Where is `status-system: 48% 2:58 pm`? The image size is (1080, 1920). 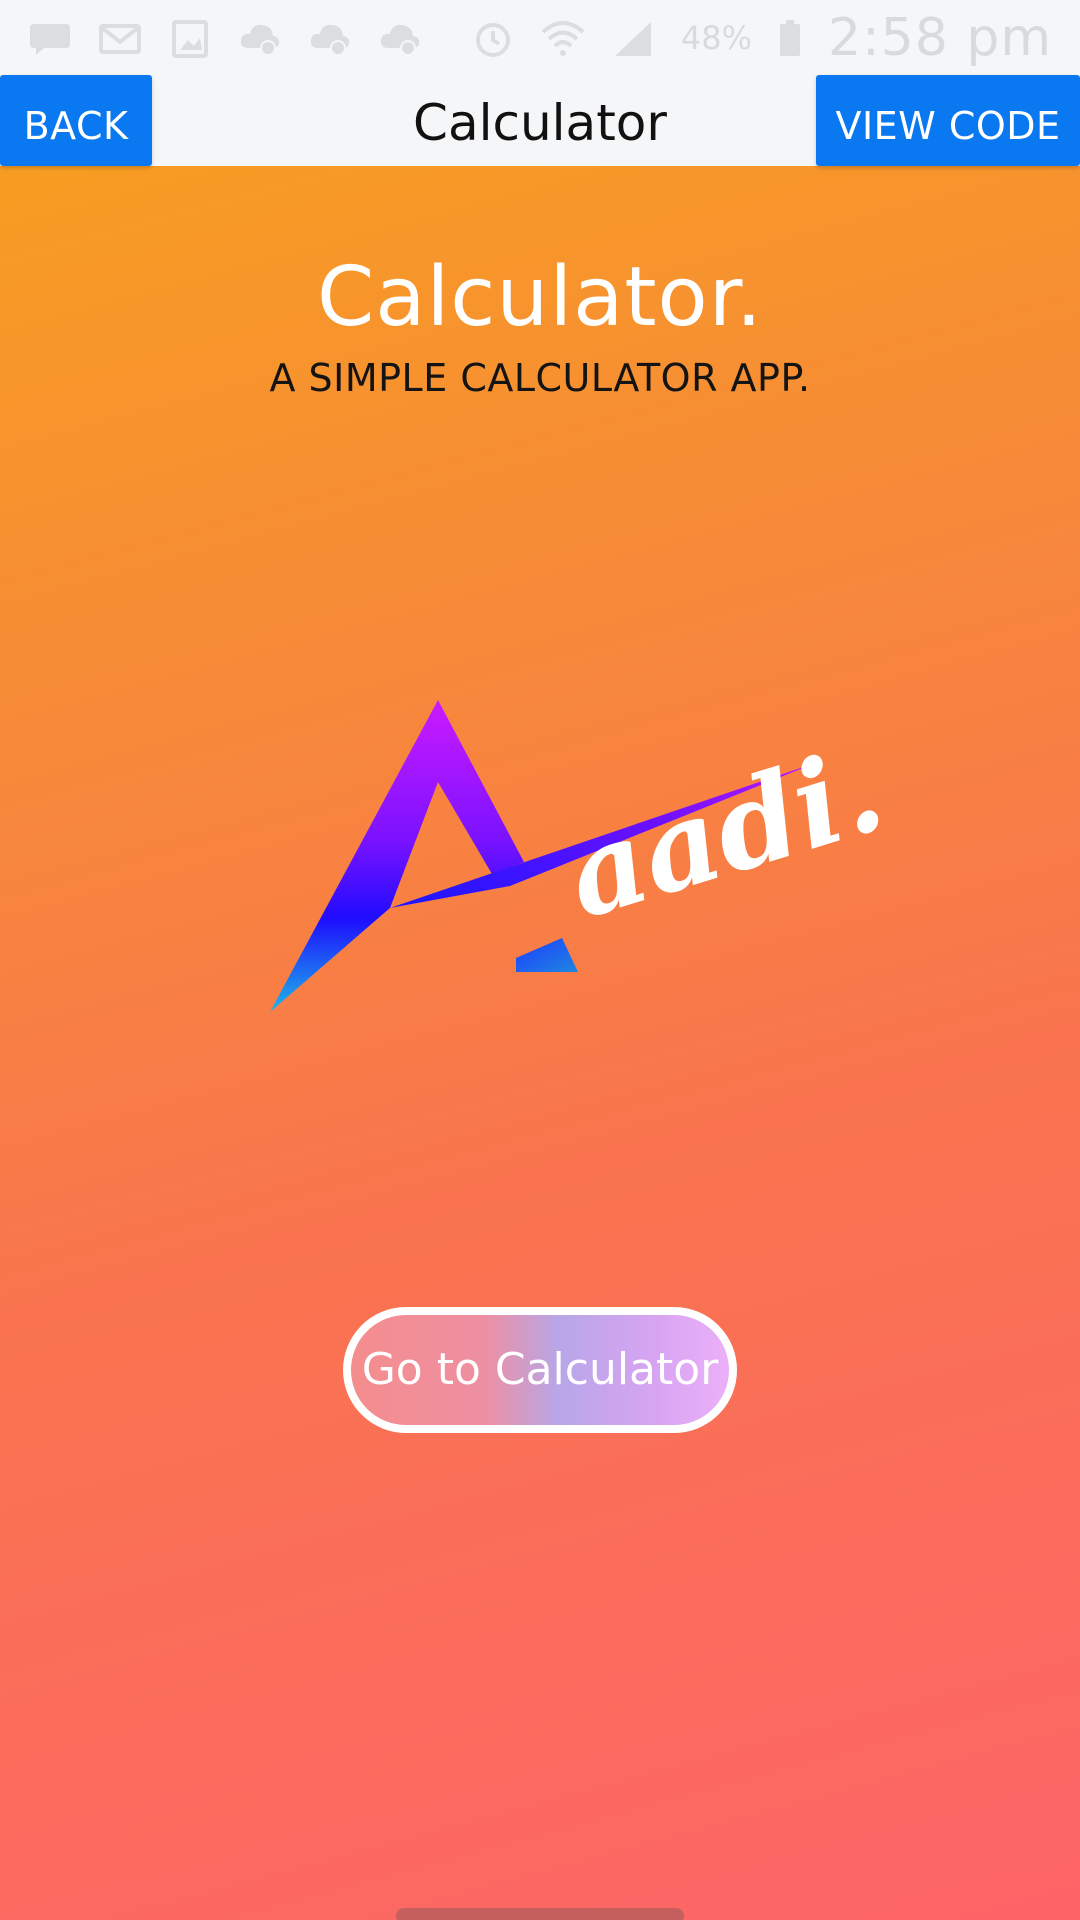
status-system: 48% 2:58 pm is located at coordinates (761, 38).